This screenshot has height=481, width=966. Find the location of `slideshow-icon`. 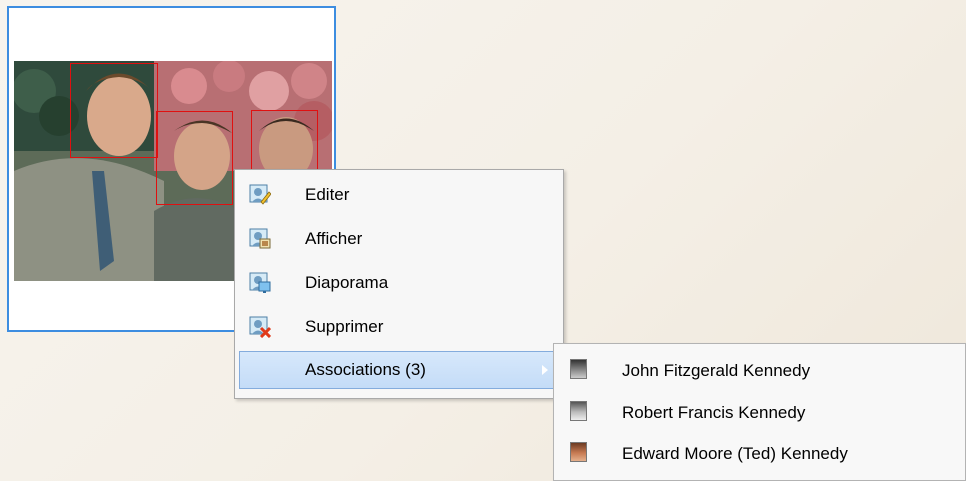

slideshow-icon is located at coordinates (260, 283).